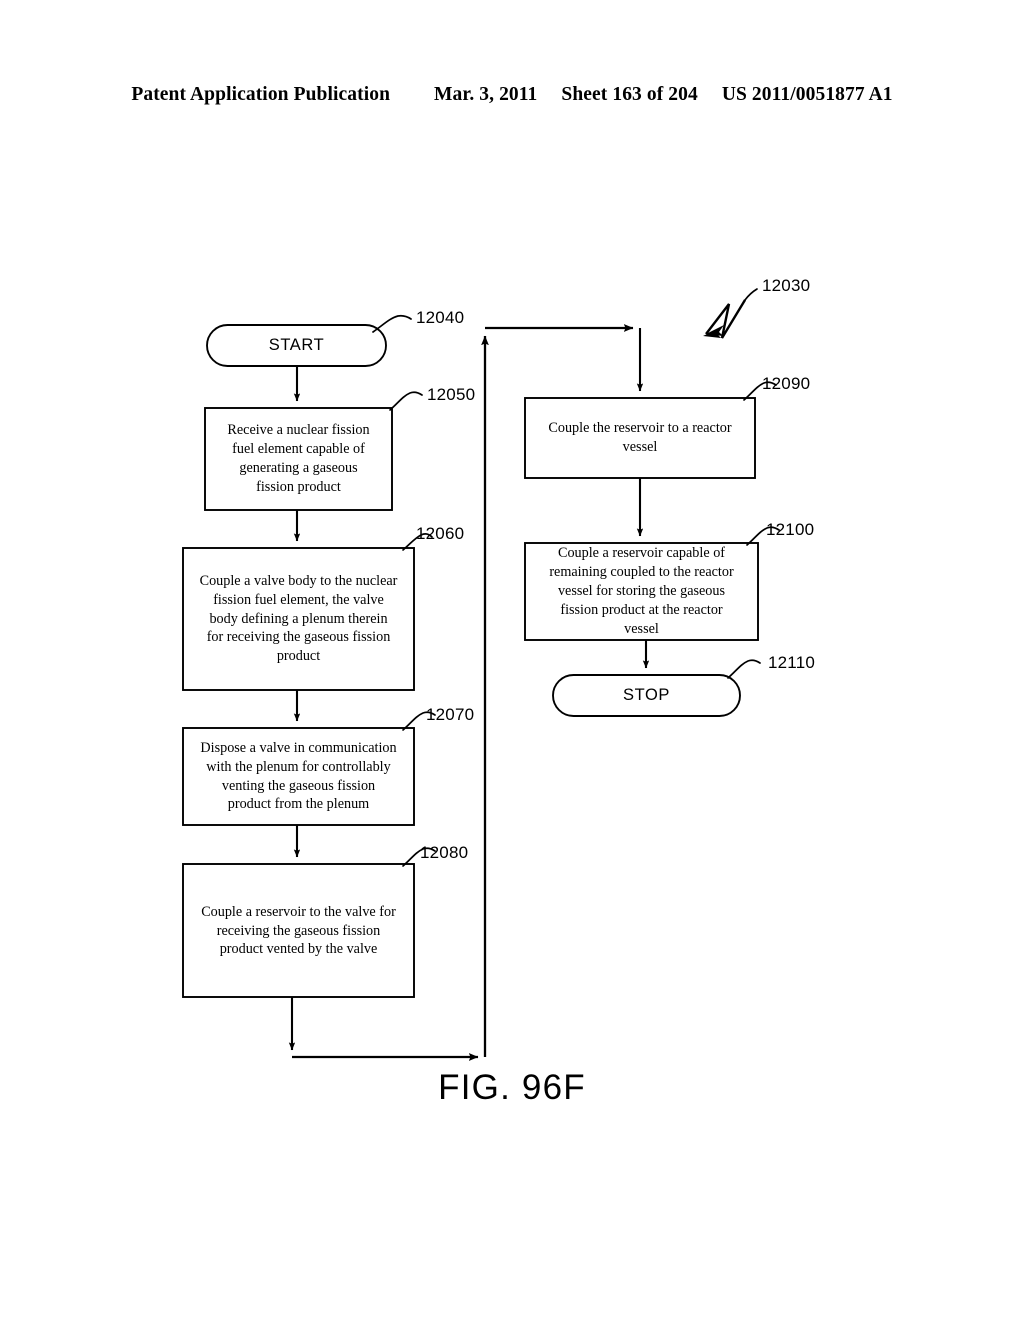 The image size is (1024, 1320). Describe the element at coordinates (786, 383) in the screenshot. I see `ref-numeral-12090: 12090` at that location.